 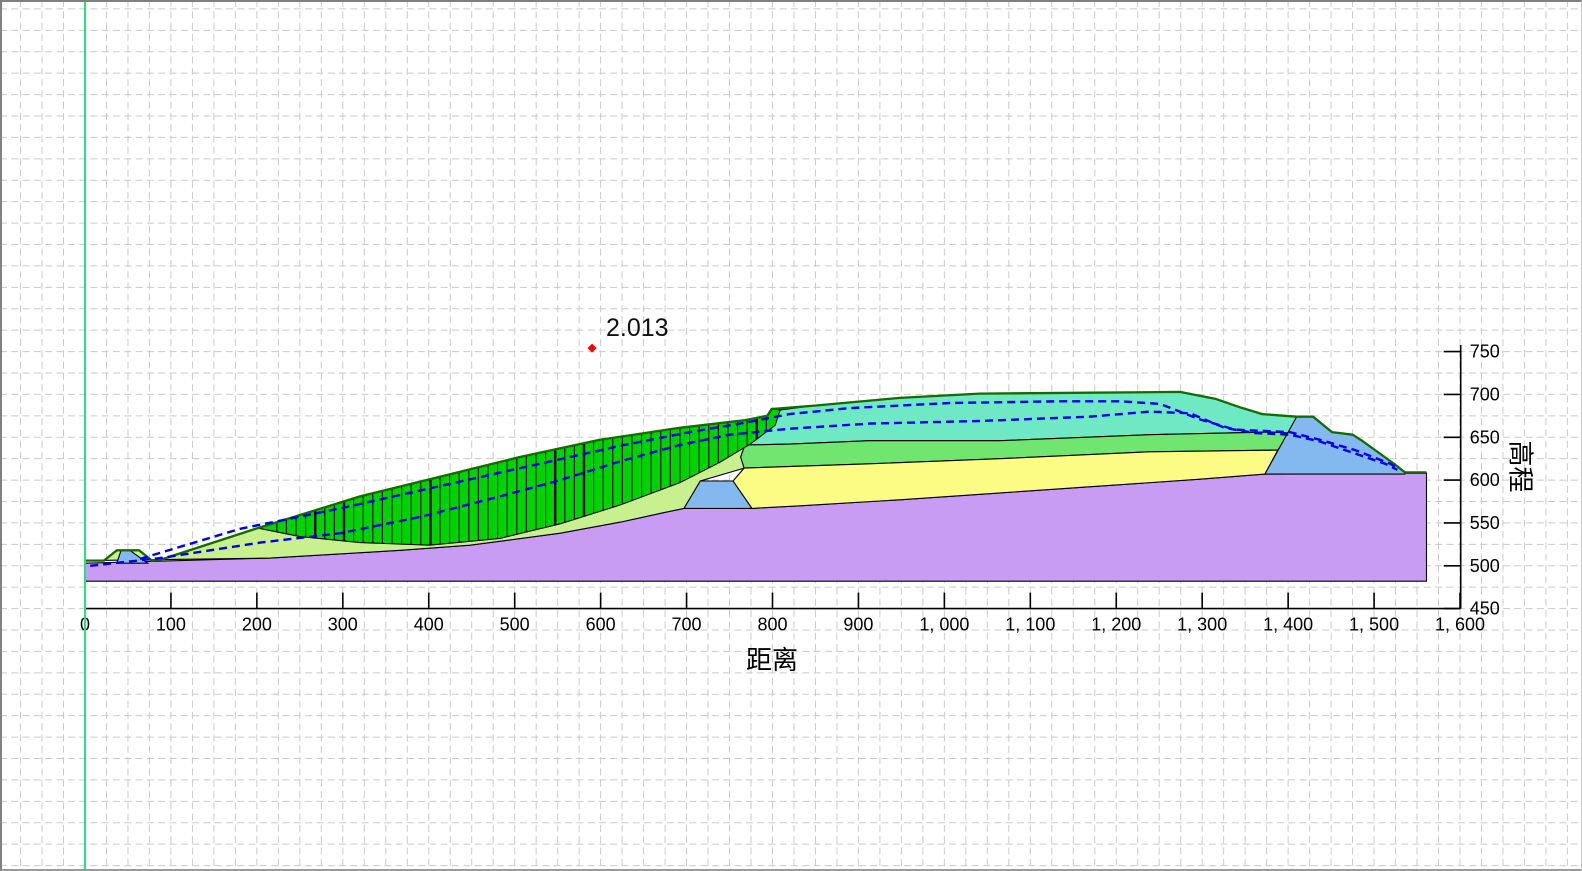 I want to click on y-tick-label: 750, so click(x=1485, y=352).